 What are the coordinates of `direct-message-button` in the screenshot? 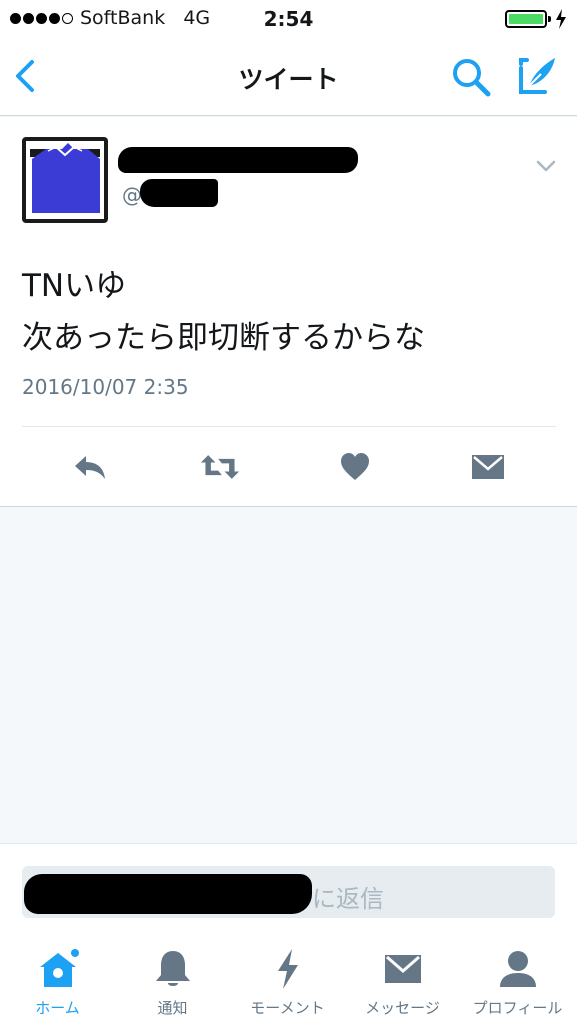 It's located at (488, 467).